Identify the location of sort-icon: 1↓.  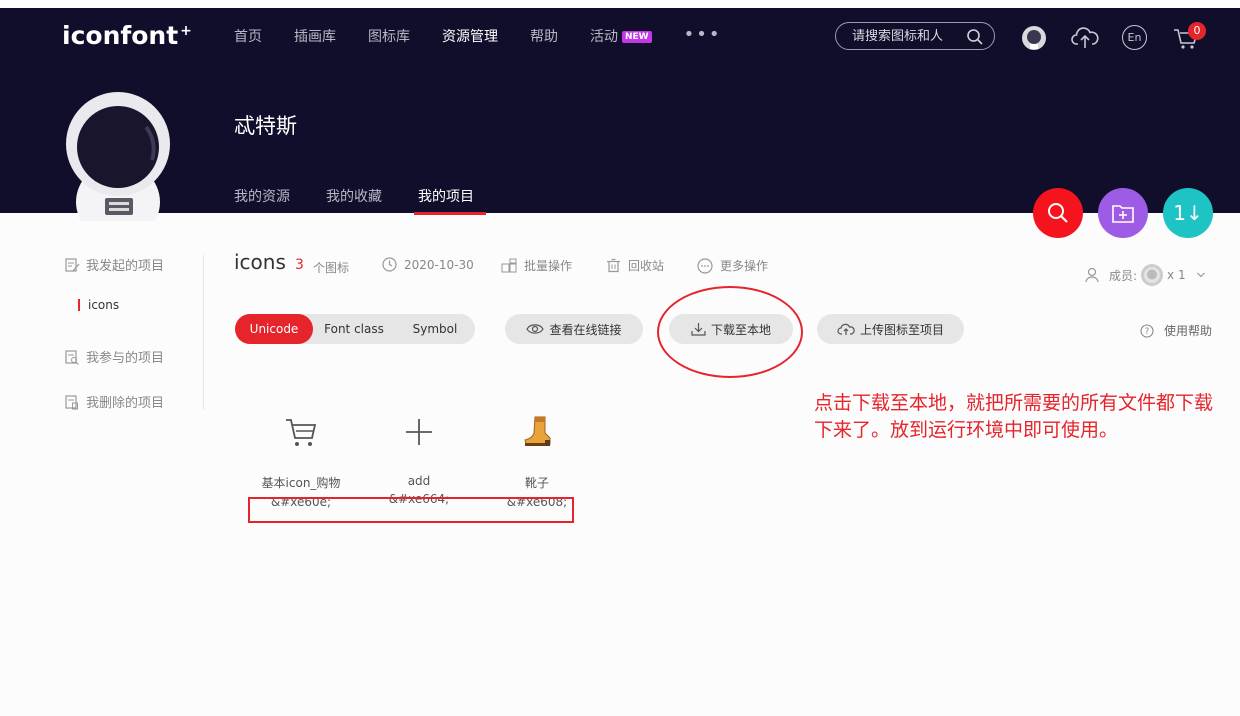
(1188, 213).